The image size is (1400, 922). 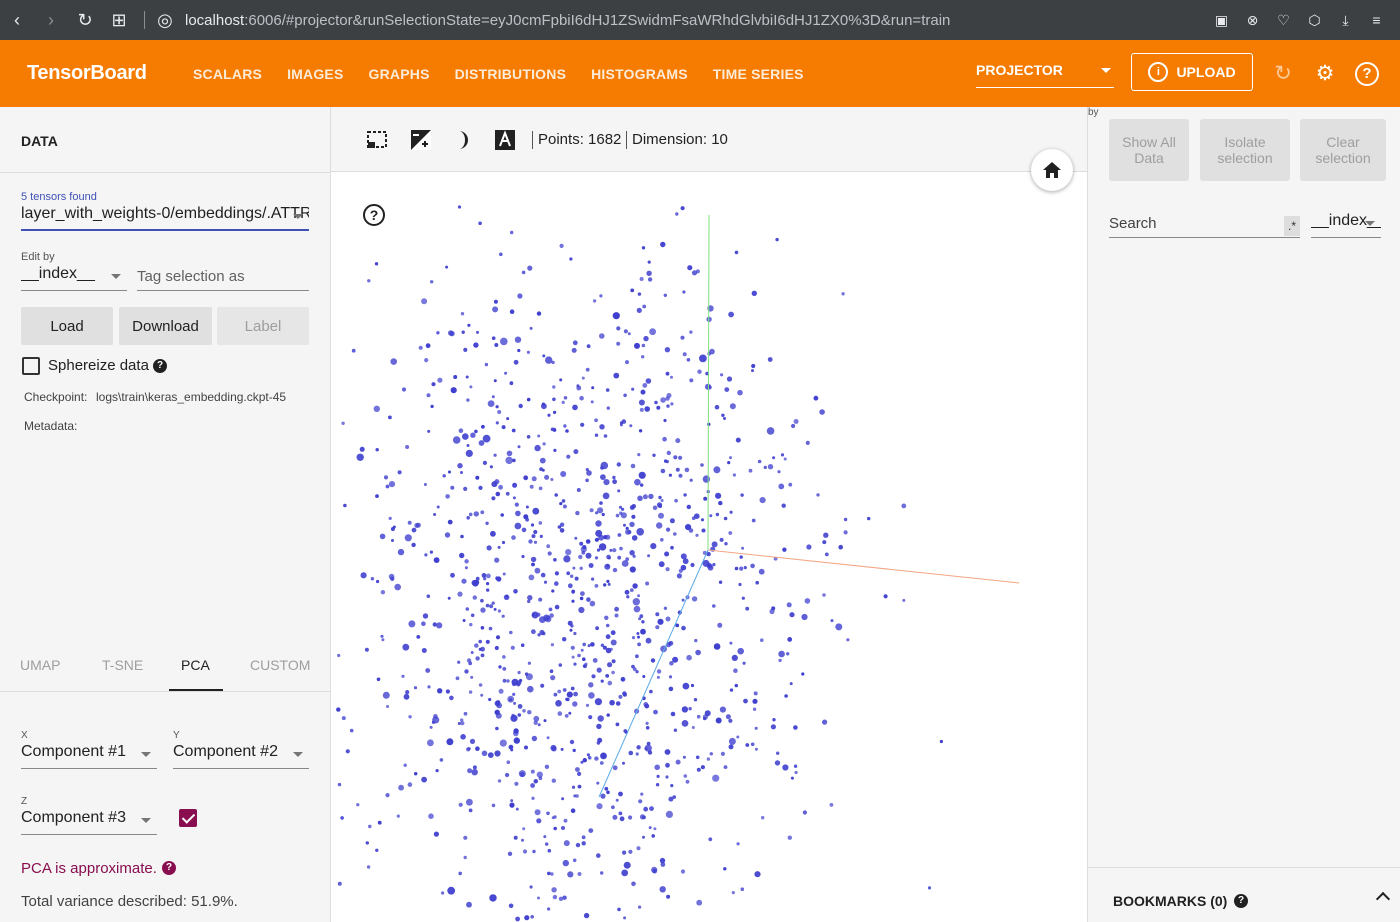 I want to click on x-component-select: Component #1, so click(x=89, y=756).